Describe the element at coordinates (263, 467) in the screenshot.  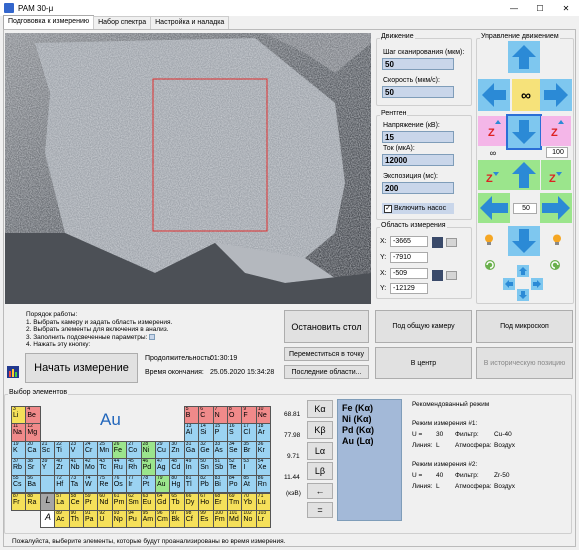
I see `element-cell: 54 Xe` at that location.